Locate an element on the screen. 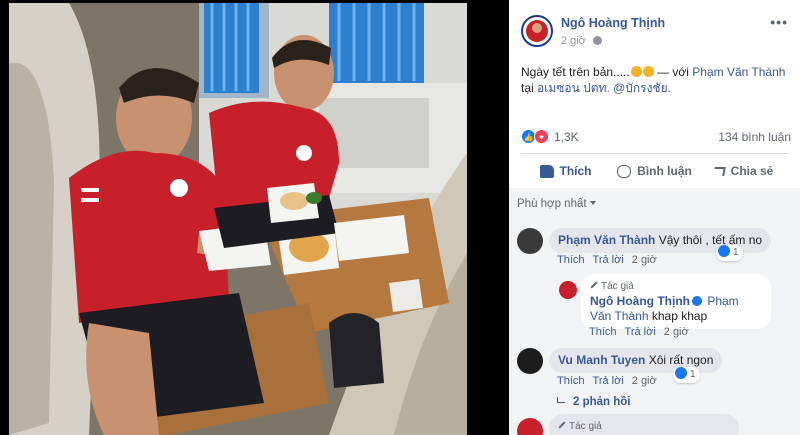 This screenshot has width=800, height=435. reply-like-link: Thích is located at coordinates (603, 332).